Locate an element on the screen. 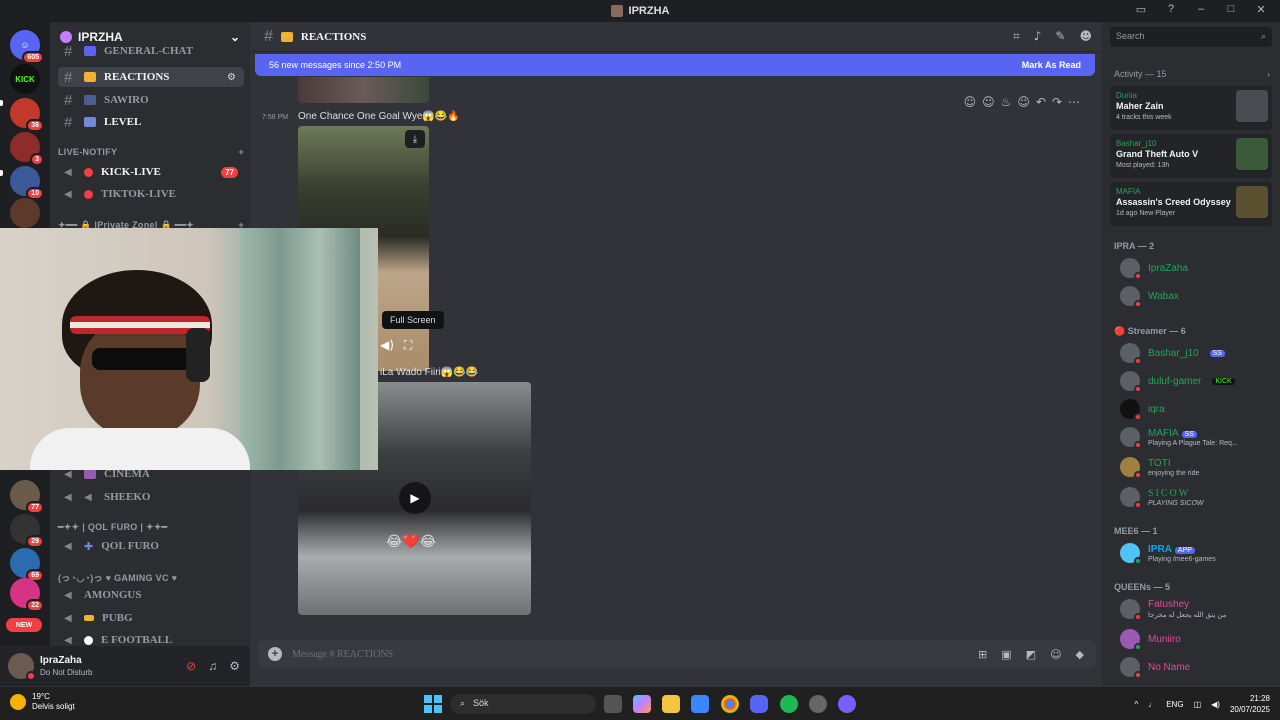 This screenshot has height=720, width=1280. pin-icon: ✎ is located at coordinates (1060, 36).